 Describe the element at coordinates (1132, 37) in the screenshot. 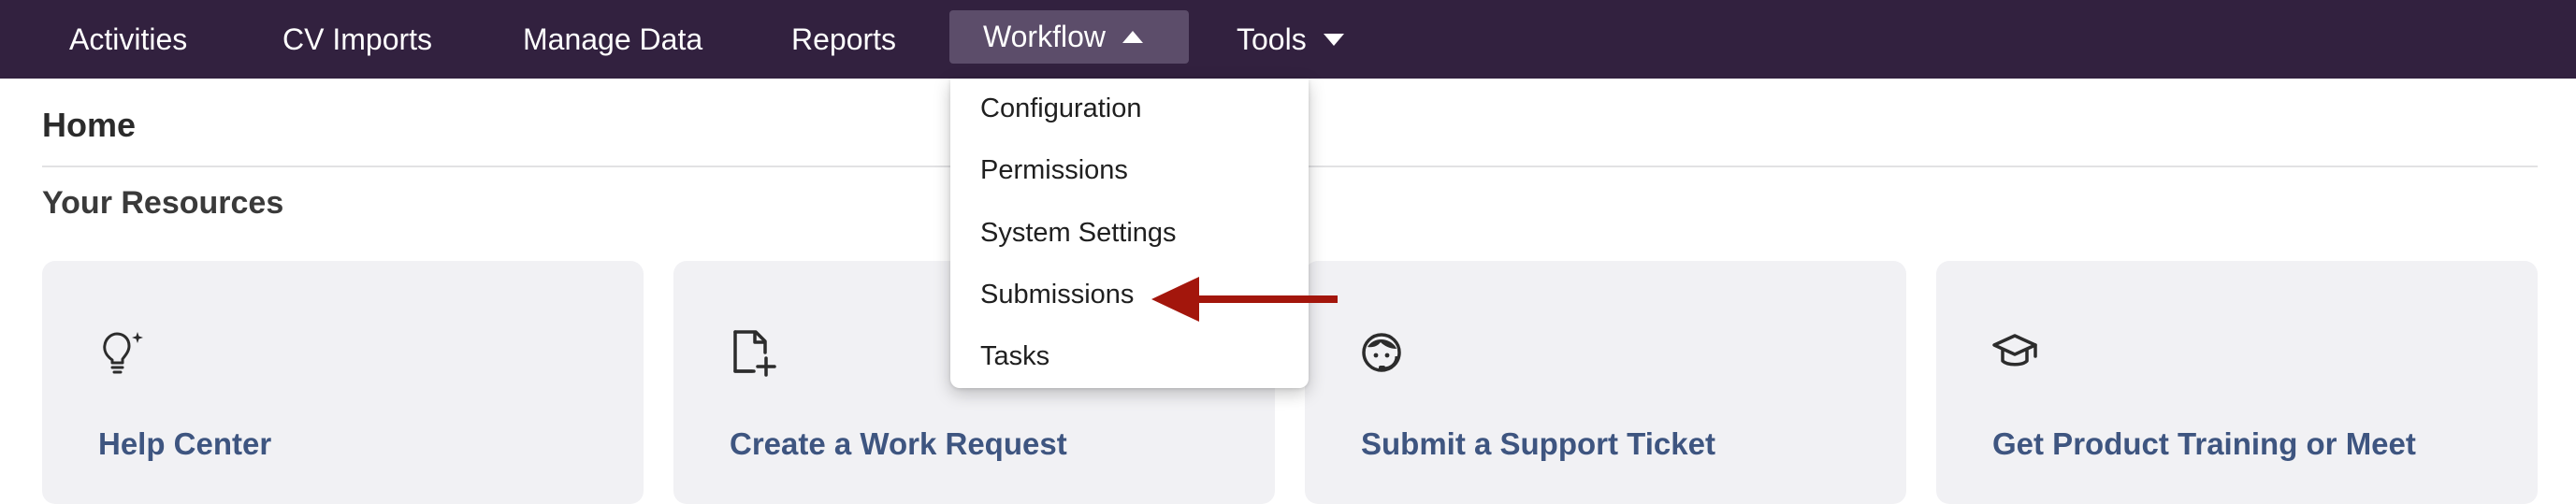

I see `caret-up-icon` at that location.